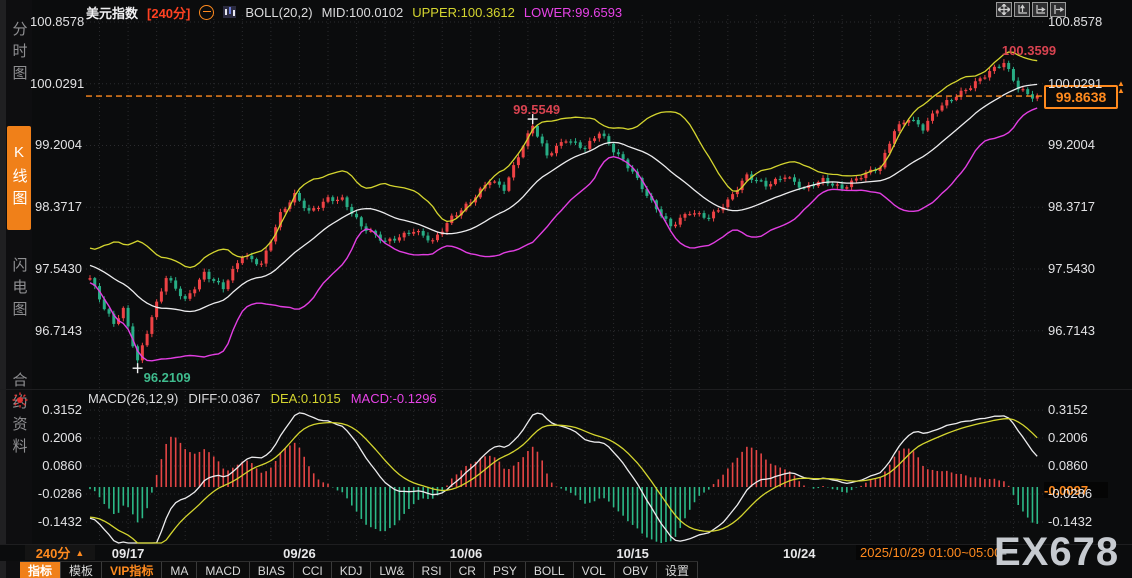 The image size is (1132, 578). What do you see at coordinates (278, 12) in the screenshot?
I see `boll-params-label: BOLL(20,2)` at bounding box center [278, 12].